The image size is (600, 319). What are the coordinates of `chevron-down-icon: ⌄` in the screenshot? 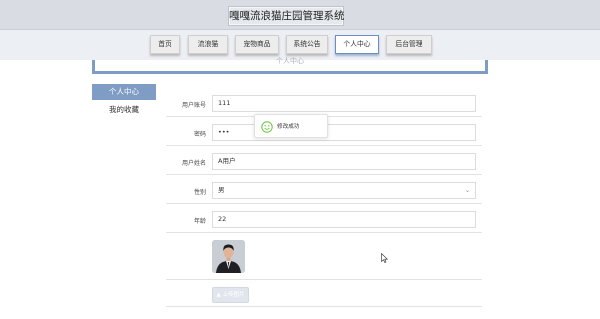 It's located at (467, 190).